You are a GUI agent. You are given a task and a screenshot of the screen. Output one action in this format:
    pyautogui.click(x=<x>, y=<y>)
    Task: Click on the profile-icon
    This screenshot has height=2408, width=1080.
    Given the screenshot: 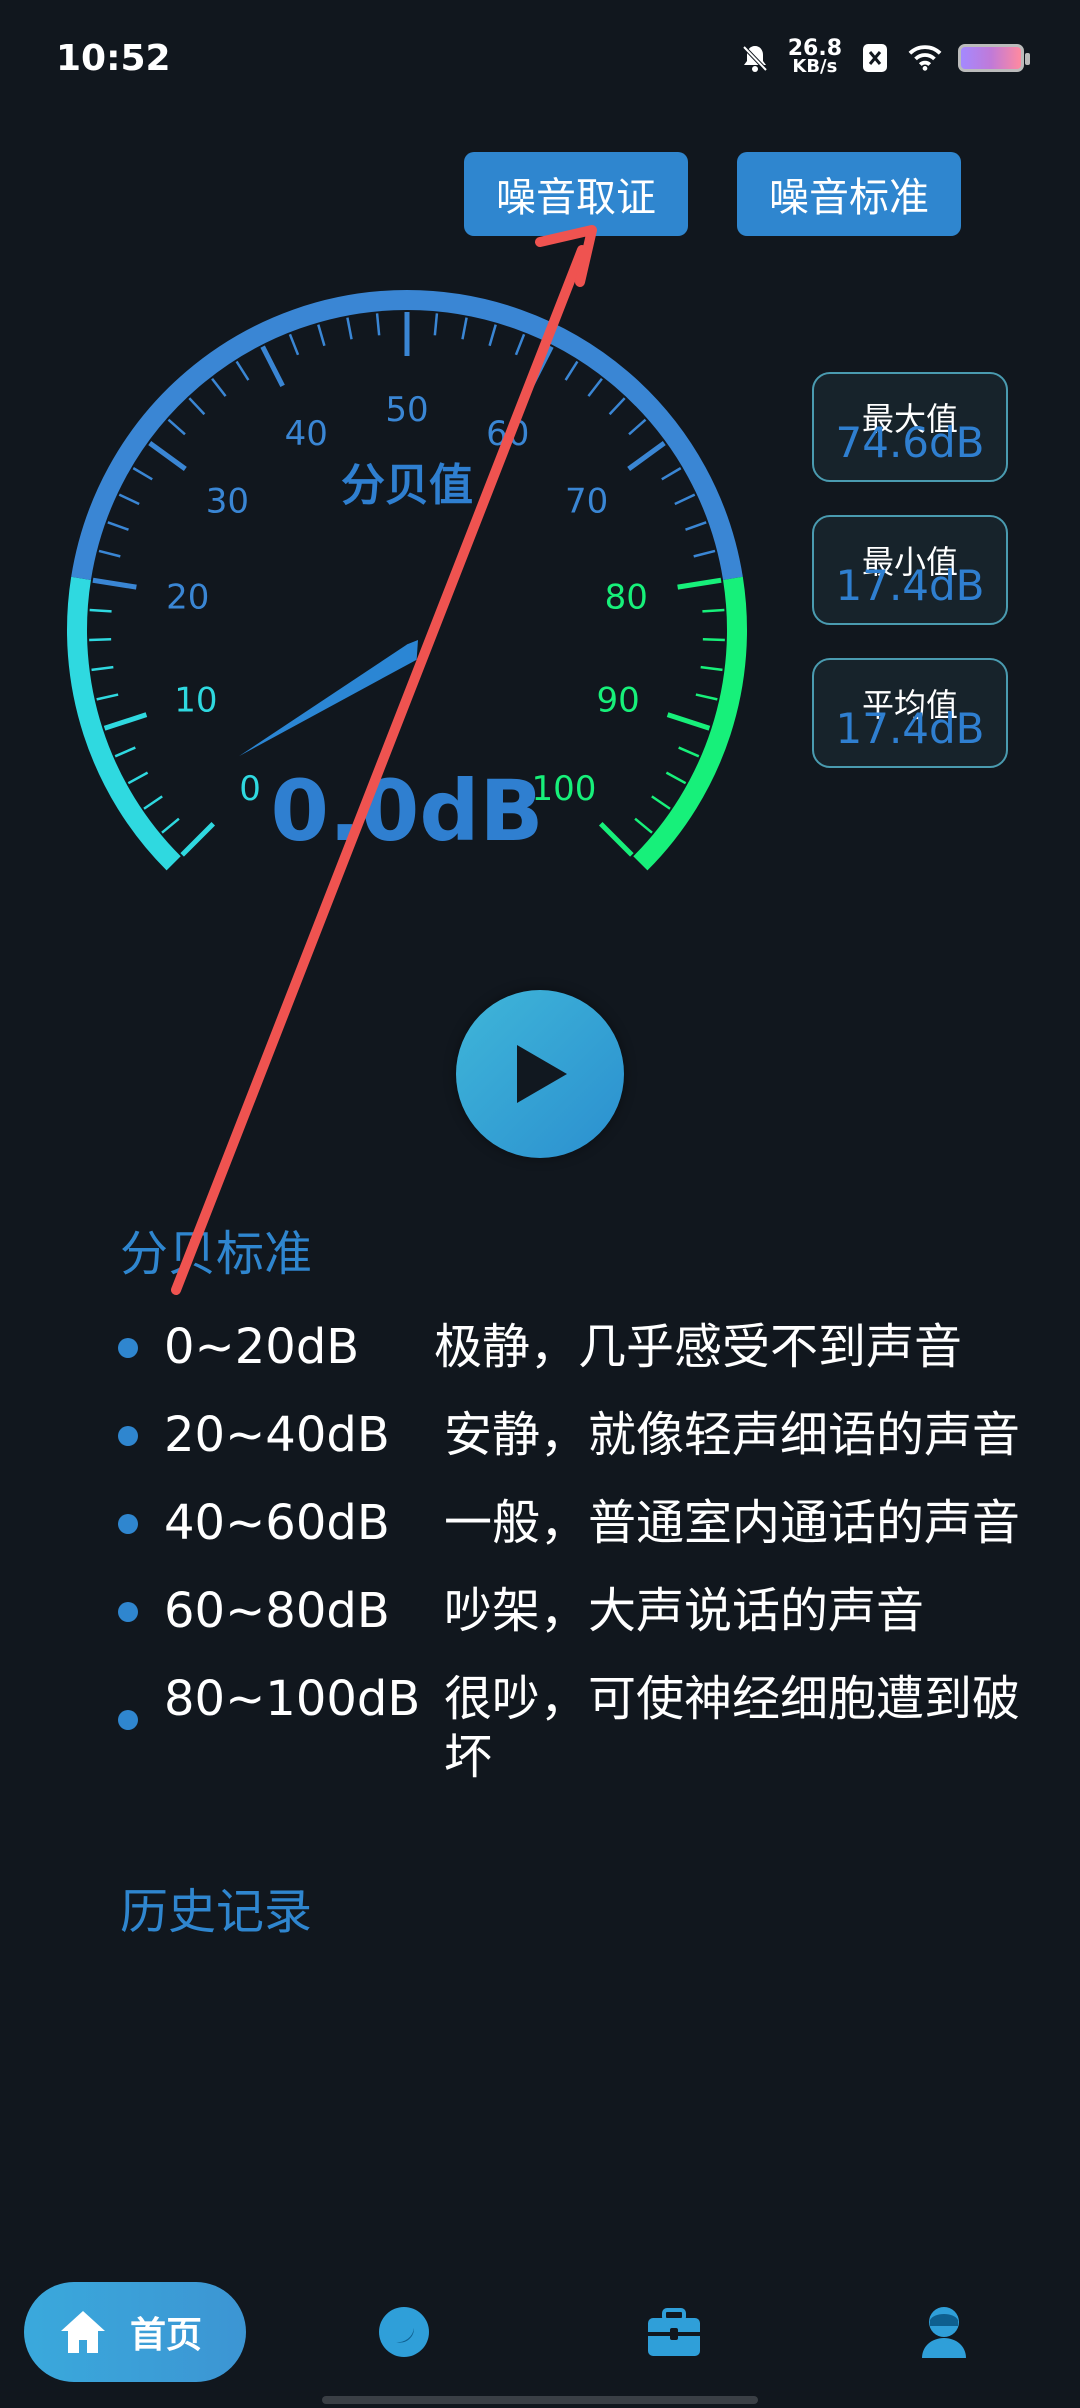 What is the action you would take?
    pyautogui.click(x=944, y=2332)
    